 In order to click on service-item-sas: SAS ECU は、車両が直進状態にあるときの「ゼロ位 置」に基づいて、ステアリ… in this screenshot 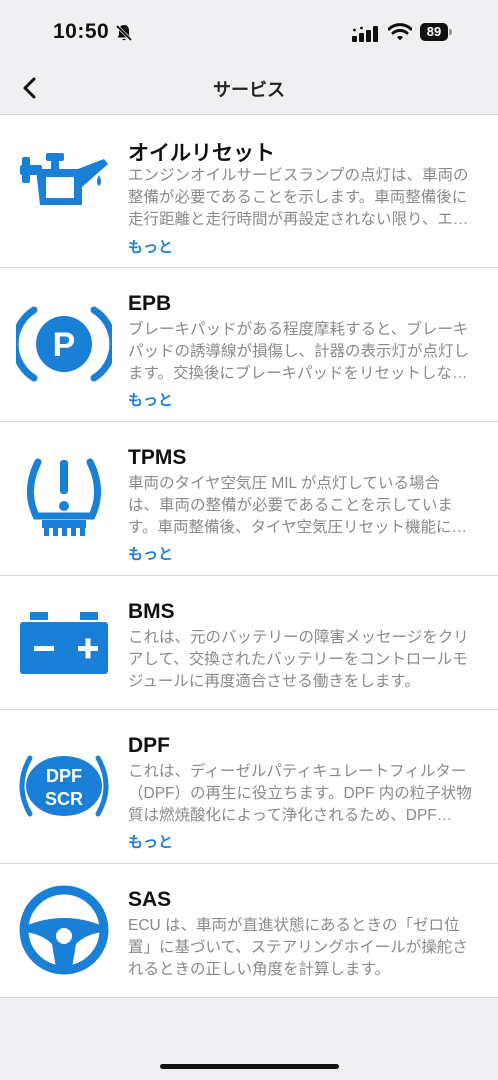, I will do `click(249, 931)`.